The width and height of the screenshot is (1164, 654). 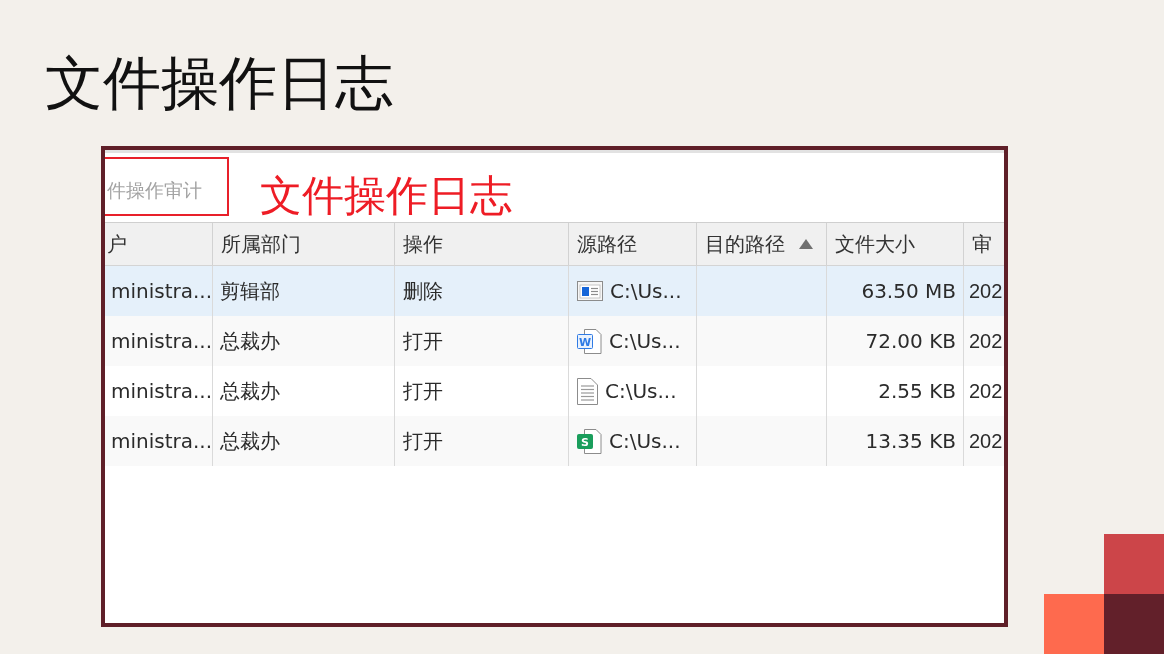 What do you see at coordinates (304, 244) in the screenshot?
I see `column-header: 所属部门` at bounding box center [304, 244].